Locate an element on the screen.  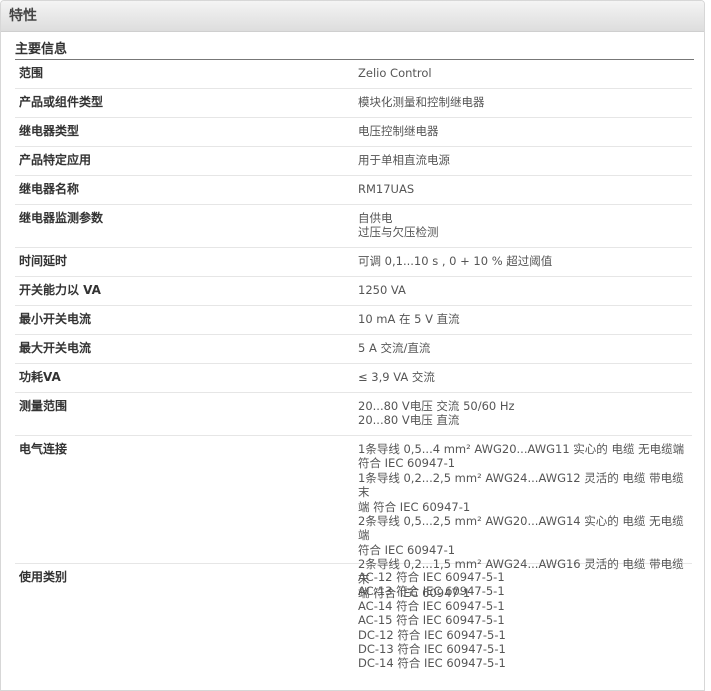
spec-row: 范围 Zelio Control is located at coordinates (353, 74).